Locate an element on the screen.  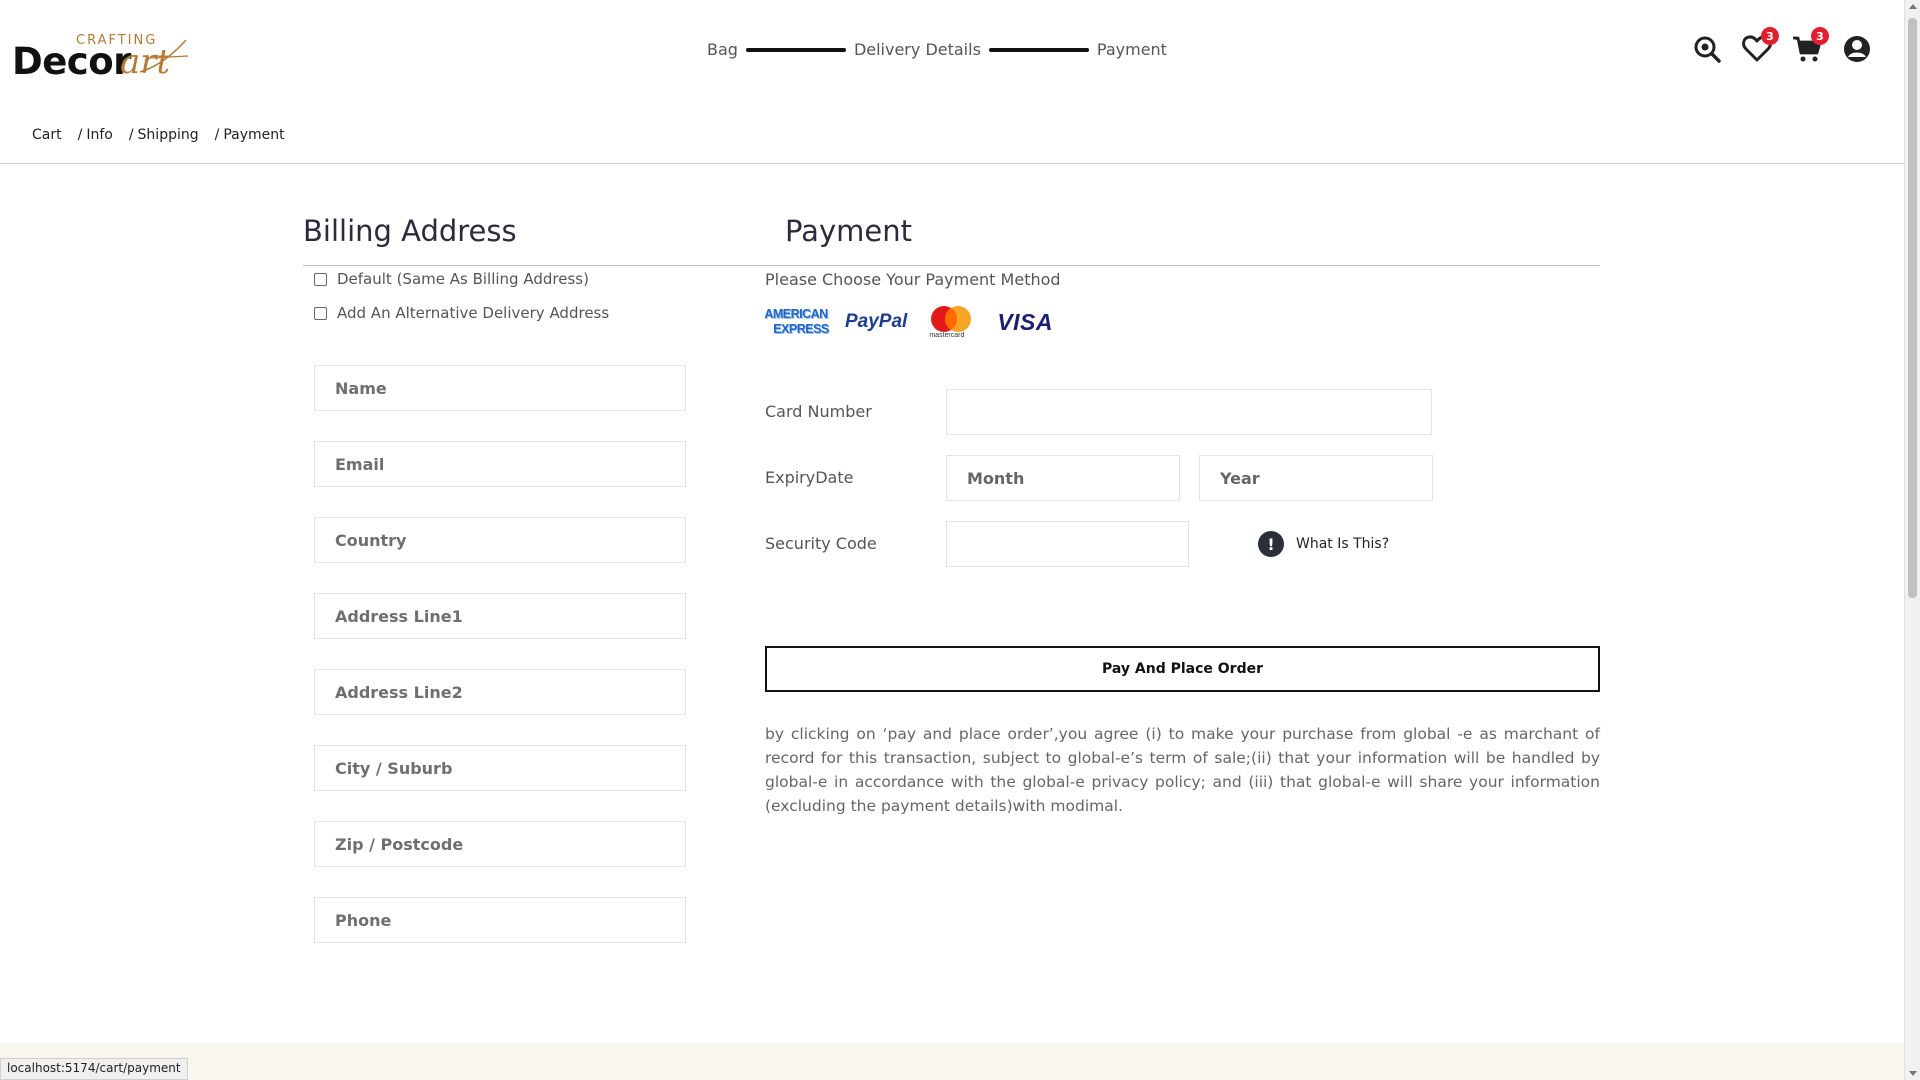
alternative-address-option: Add An Alternative Delivery Address is located at coordinates (461, 313).